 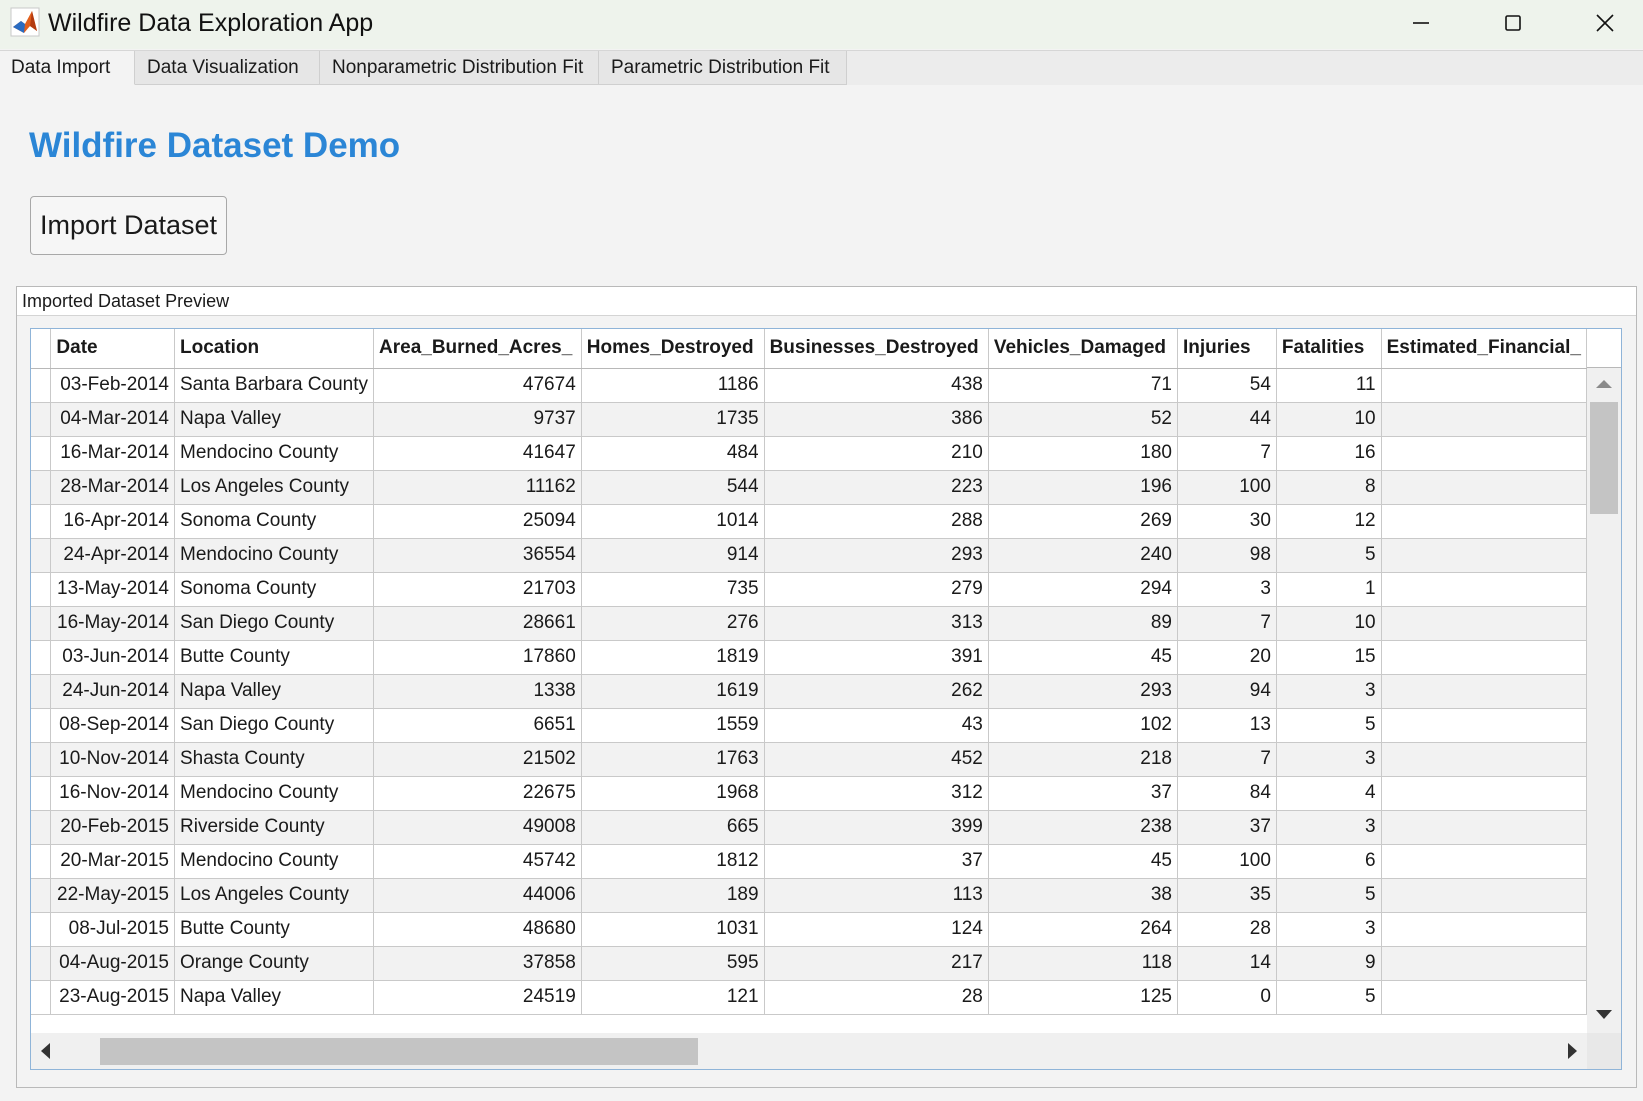 I want to click on cell-date: 16-Apr-2014, so click(x=112, y=521).